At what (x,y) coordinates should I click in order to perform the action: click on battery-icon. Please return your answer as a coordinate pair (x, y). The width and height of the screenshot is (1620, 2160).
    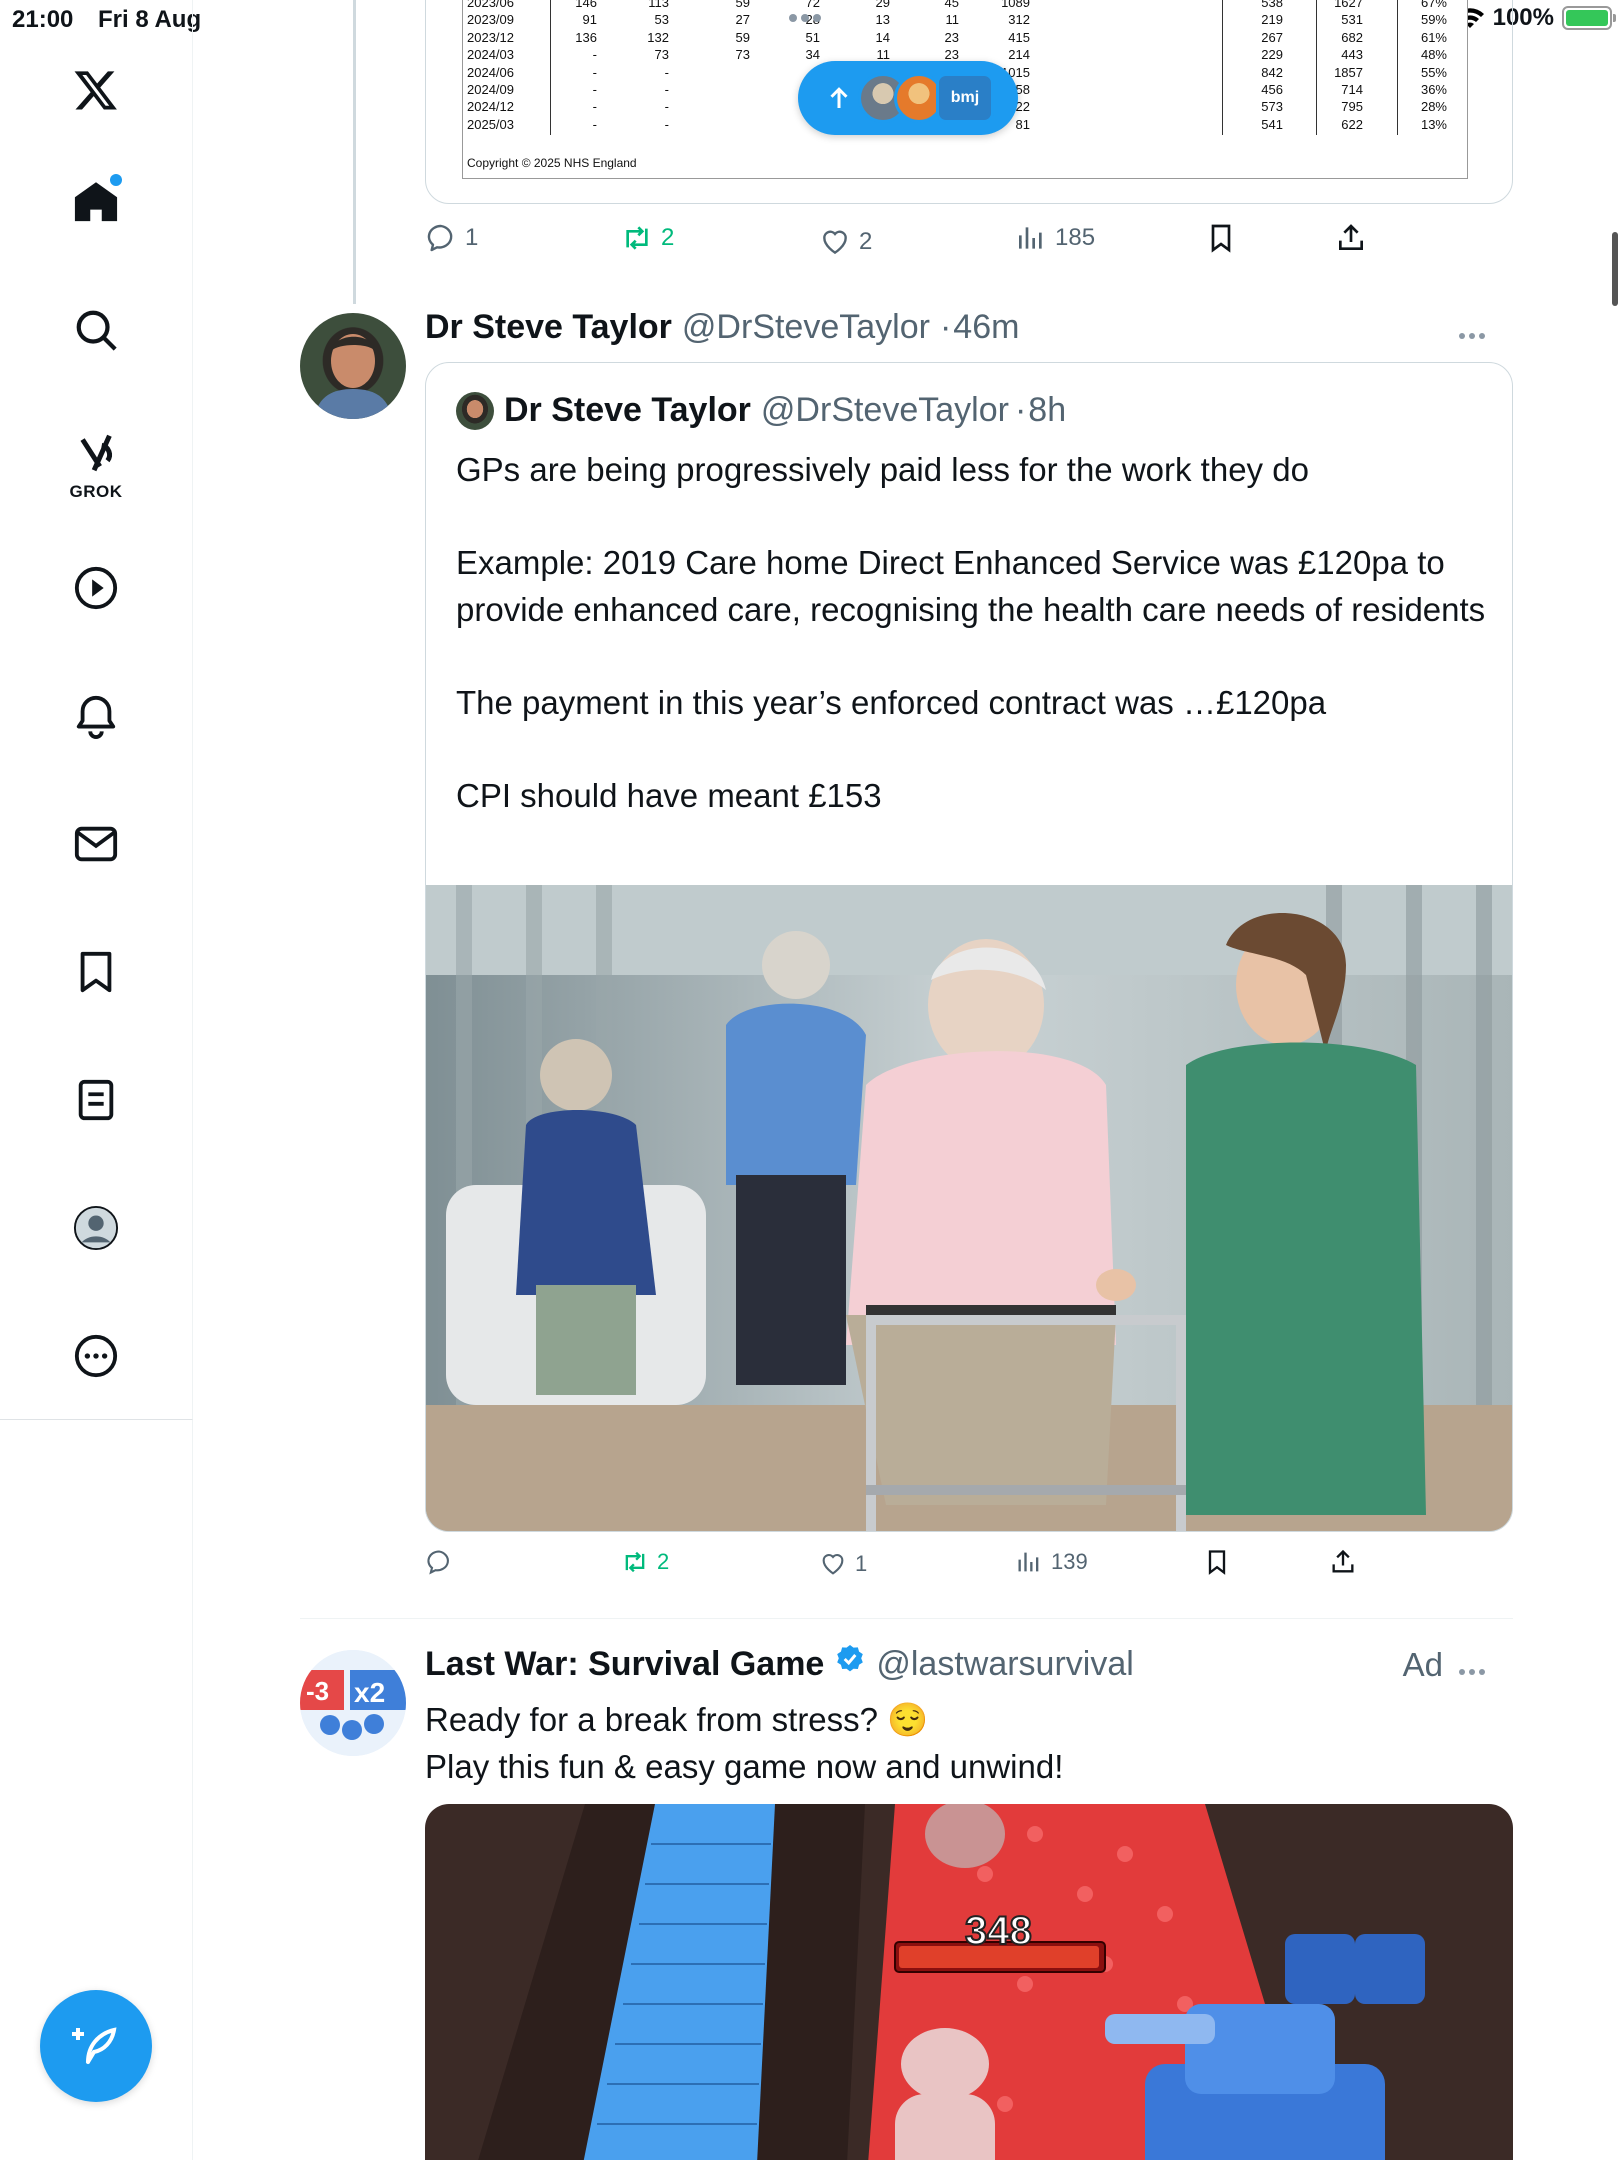
    Looking at the image, I should click on (1589, 18).